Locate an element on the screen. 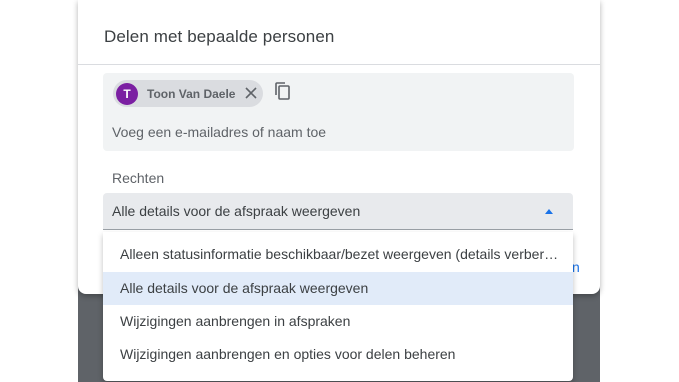  permissions-option-all-details: Alle details voor de afspraak weergeven is located at coordinates (338, 288).